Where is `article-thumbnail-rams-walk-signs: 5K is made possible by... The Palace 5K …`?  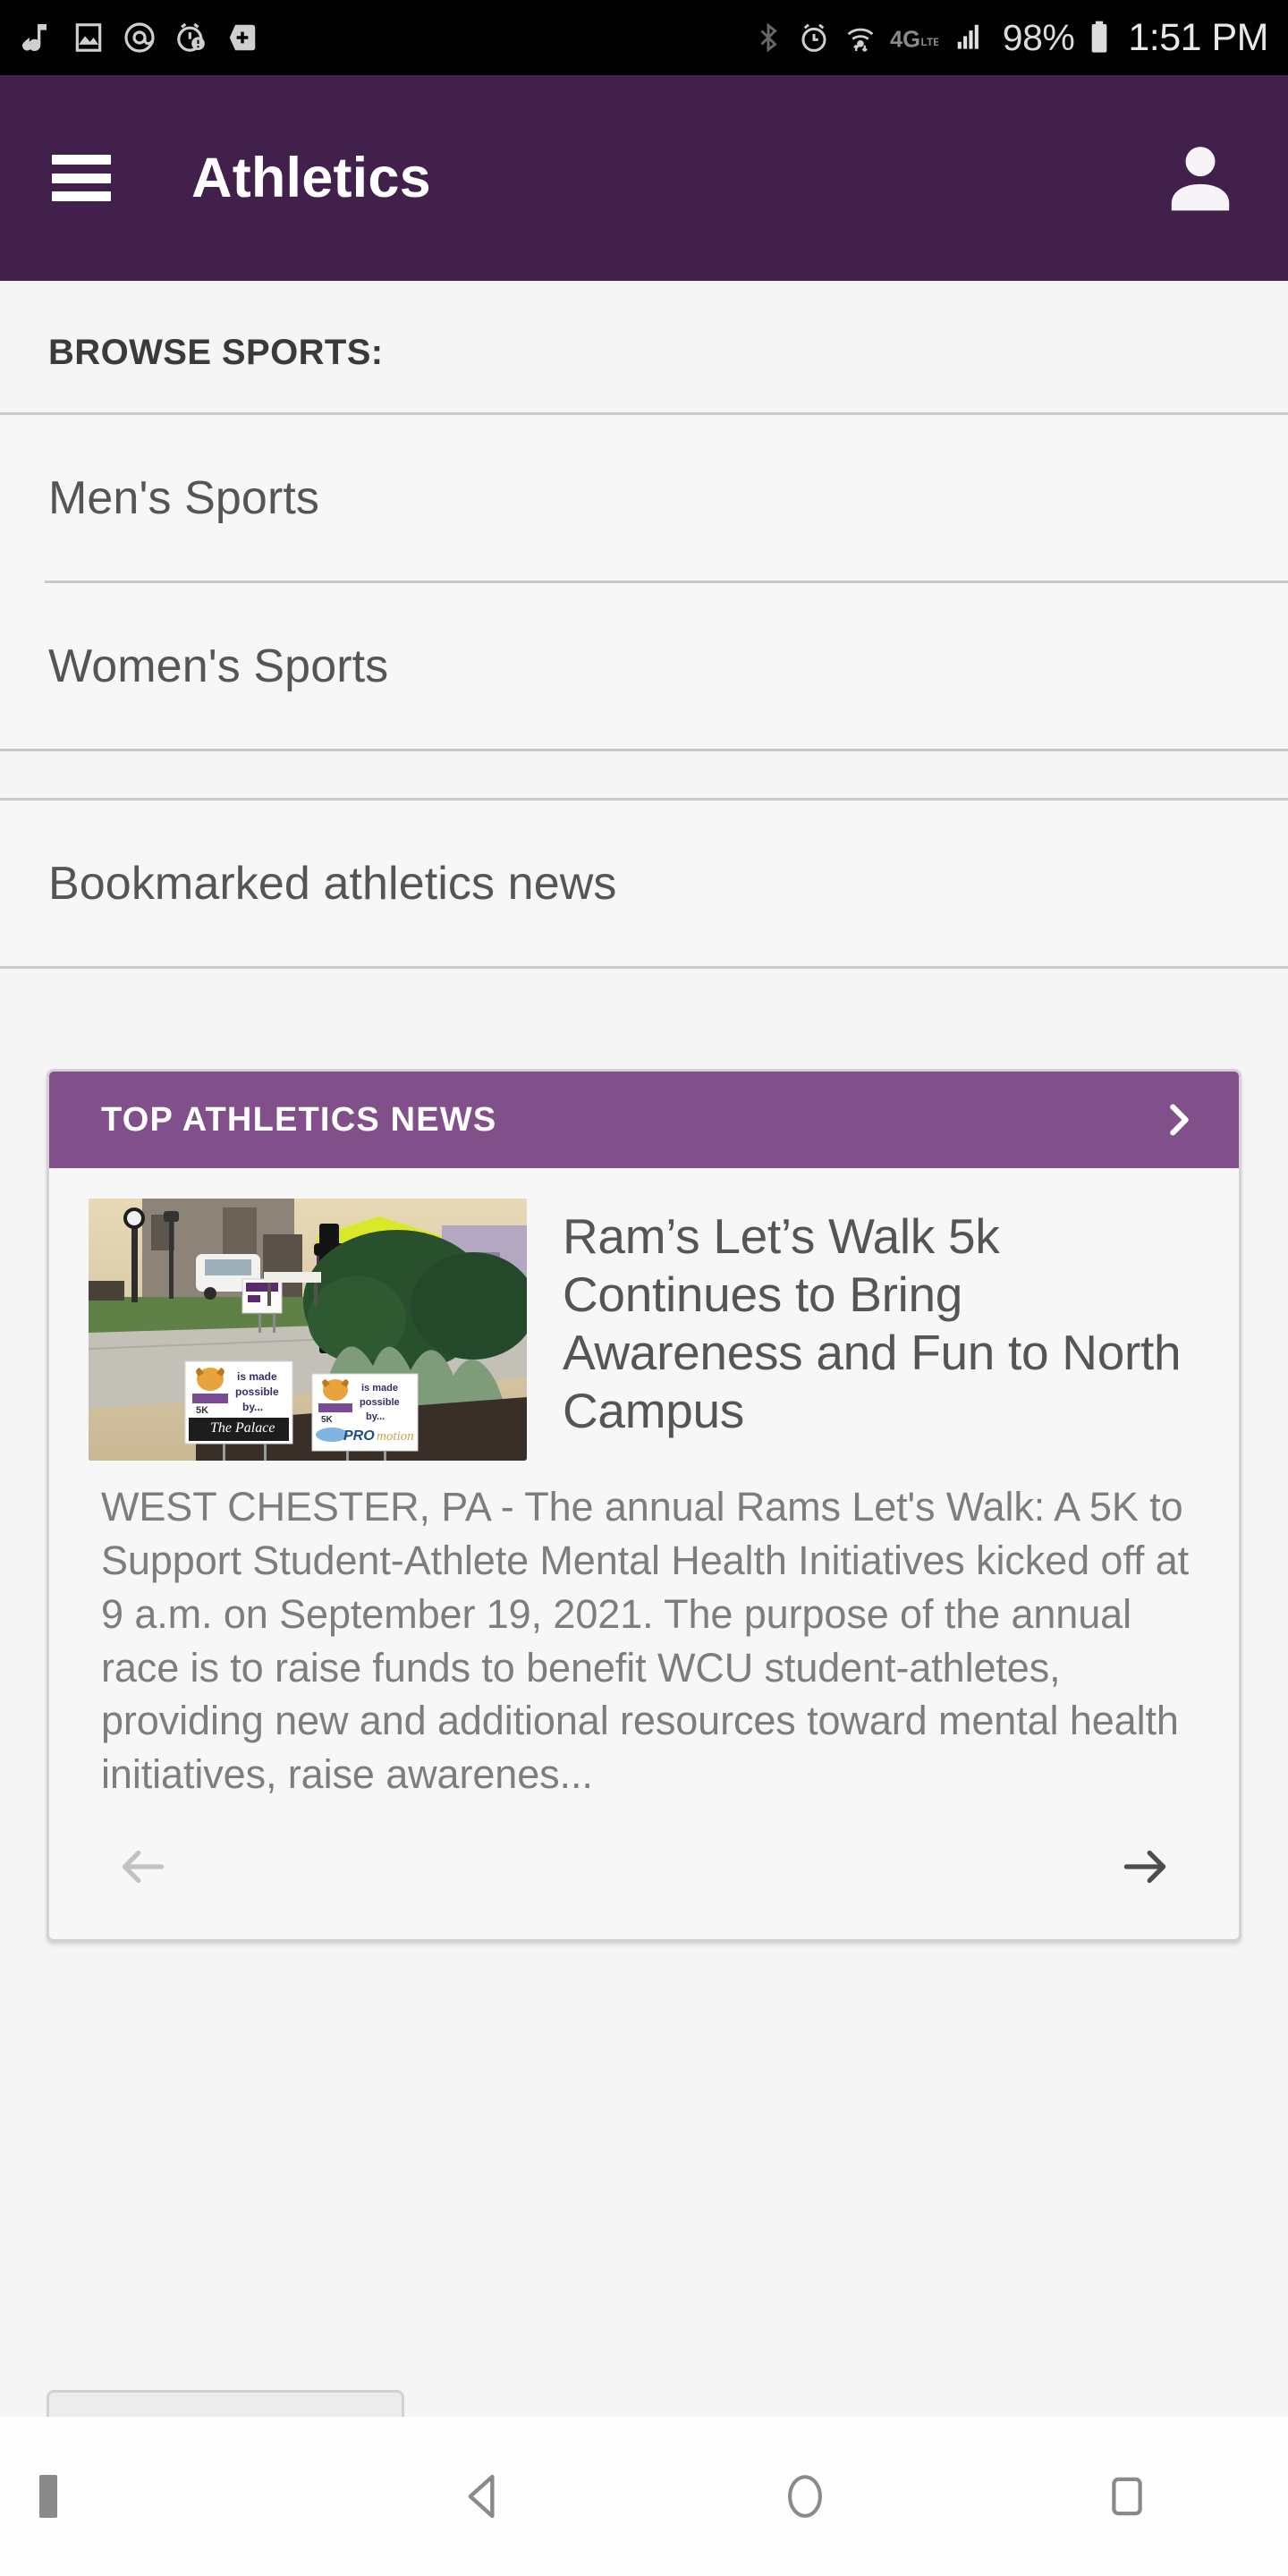 article-thumbnail-rams-walk-signs: 5K is made possible by... The Palace 5K … is located at coordinates (308, 1330).